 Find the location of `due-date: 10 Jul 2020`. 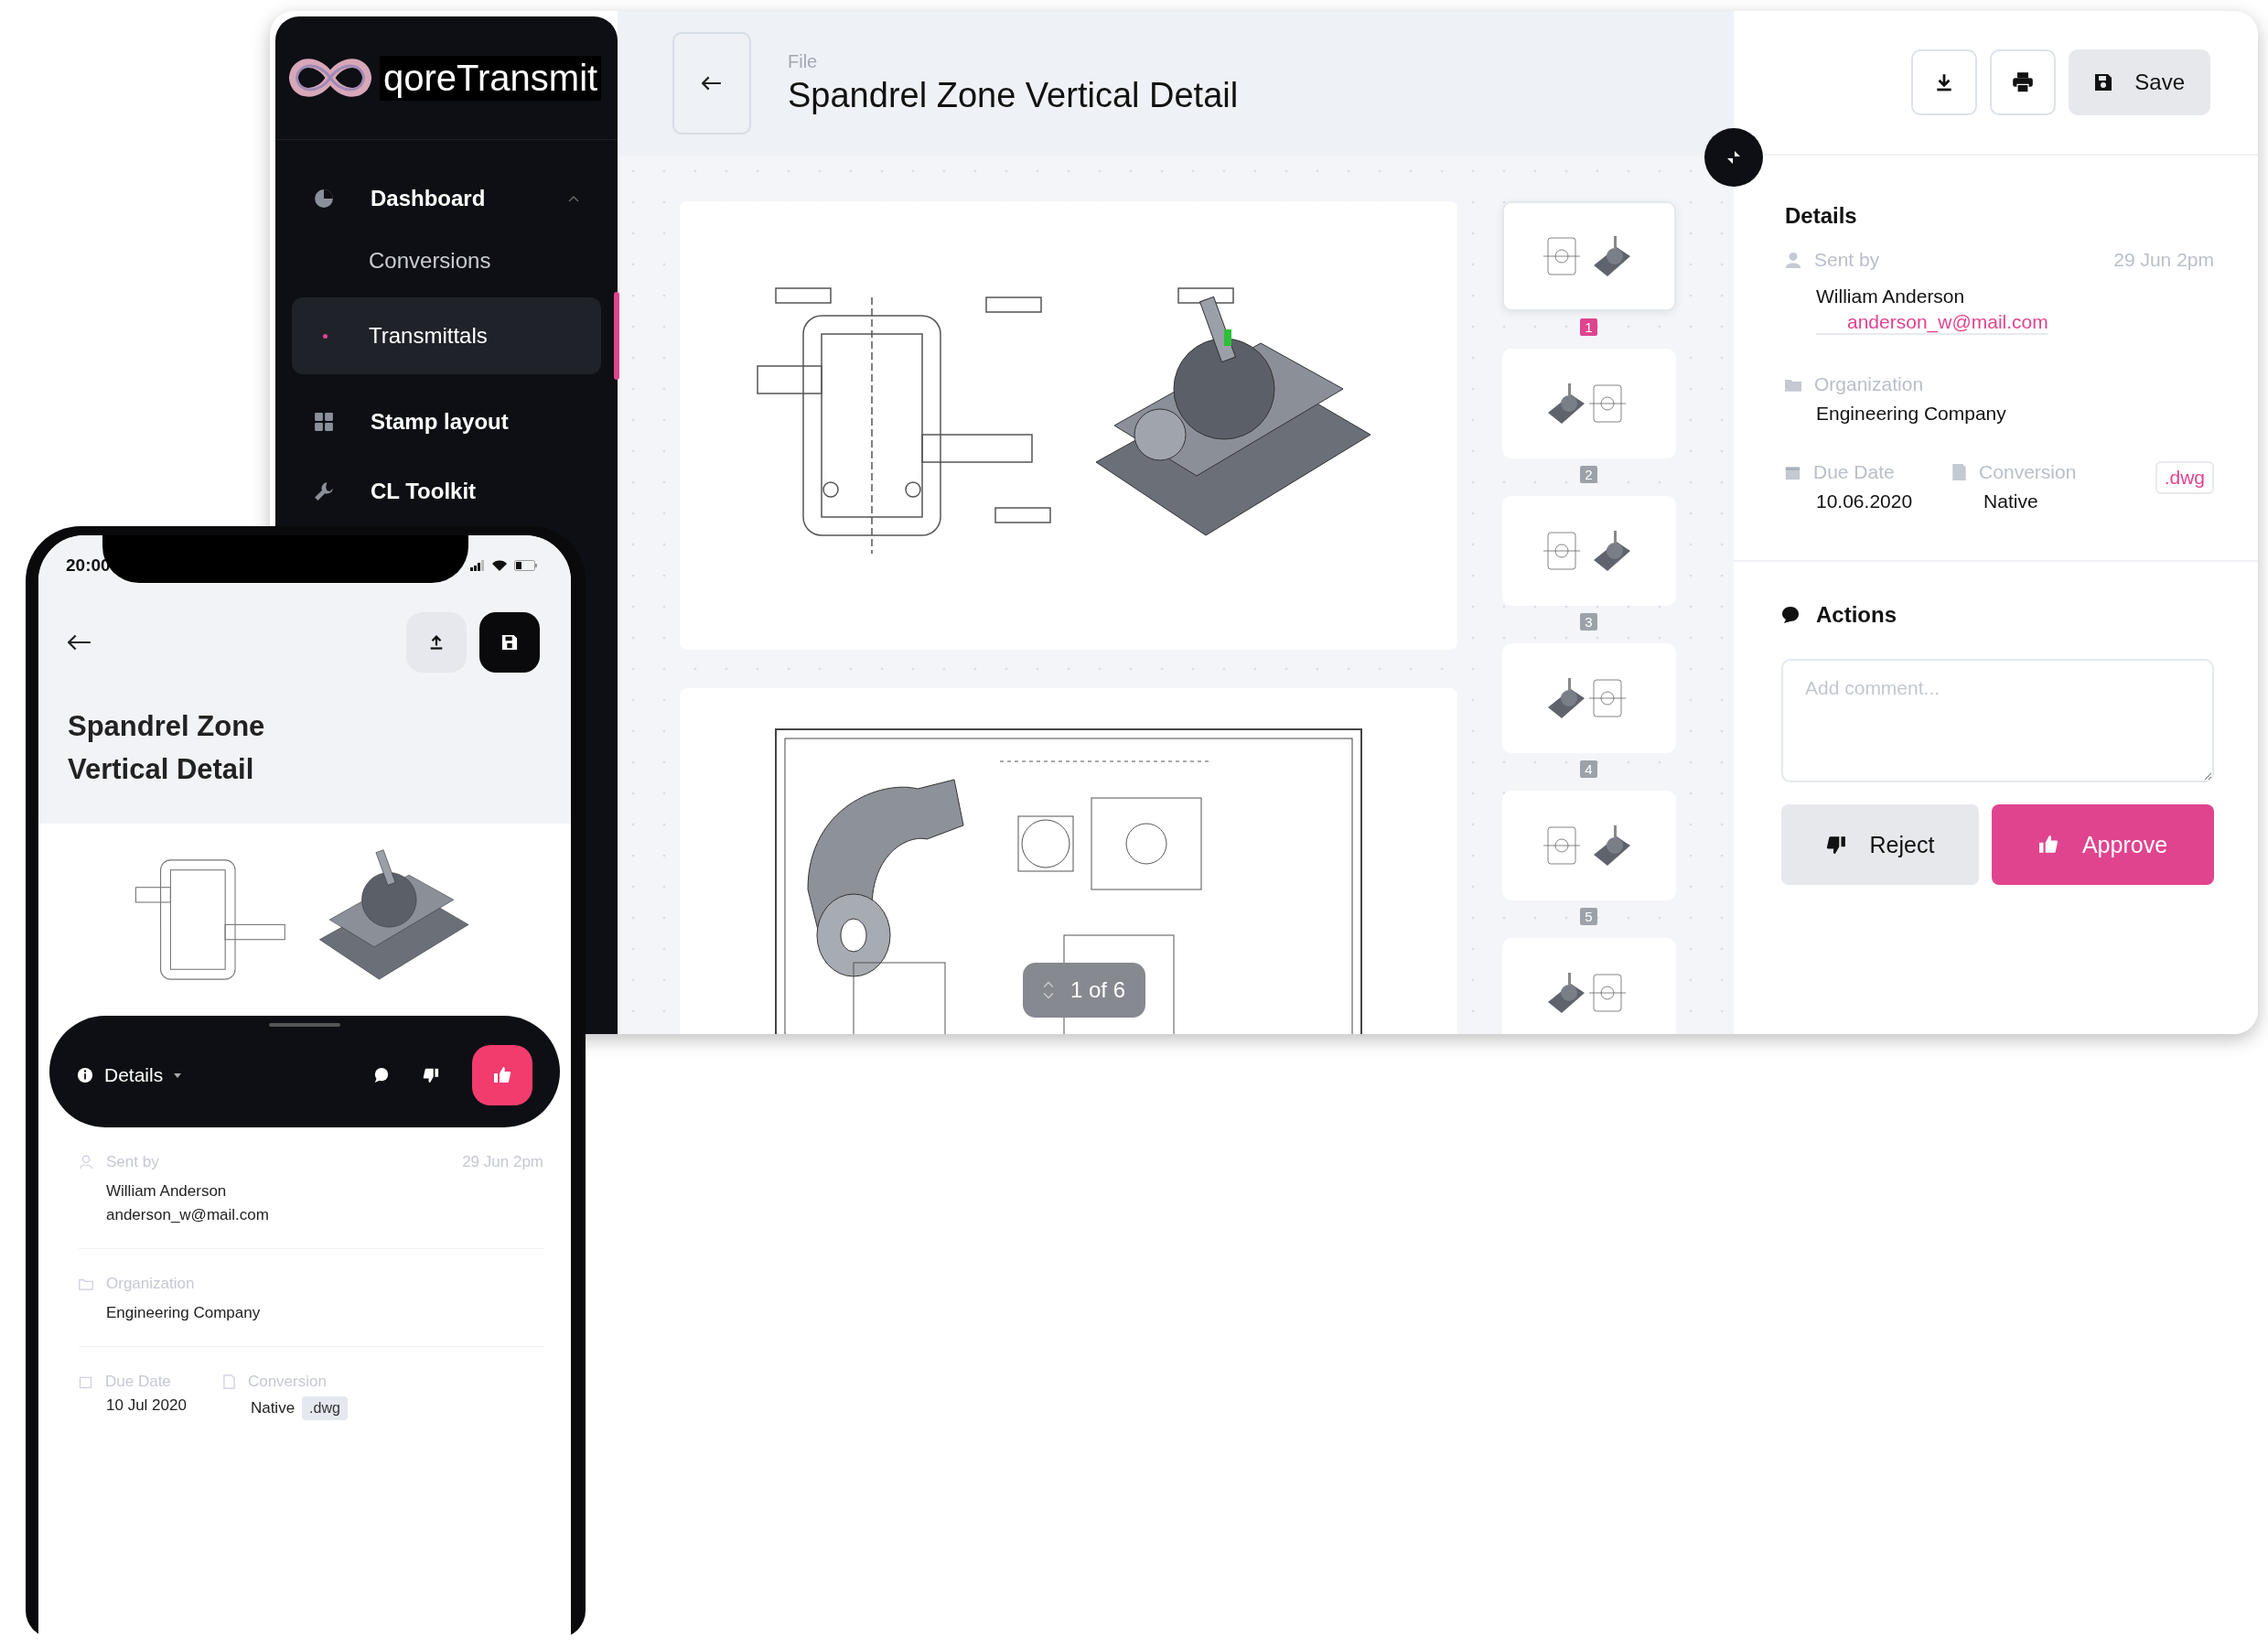

due-date: 10 Jul 2020 is located at coordinates (146, 1405).